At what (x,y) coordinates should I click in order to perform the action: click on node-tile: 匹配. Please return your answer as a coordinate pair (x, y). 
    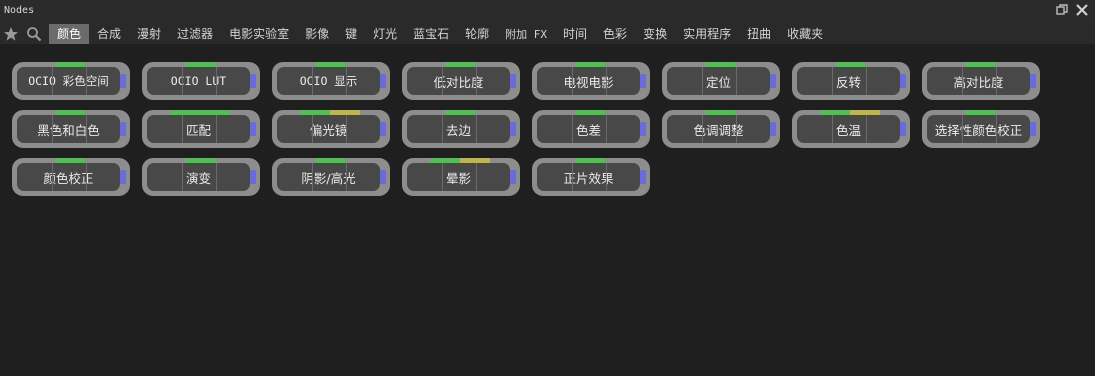
    Looking at the image, I should click on (201, 129).